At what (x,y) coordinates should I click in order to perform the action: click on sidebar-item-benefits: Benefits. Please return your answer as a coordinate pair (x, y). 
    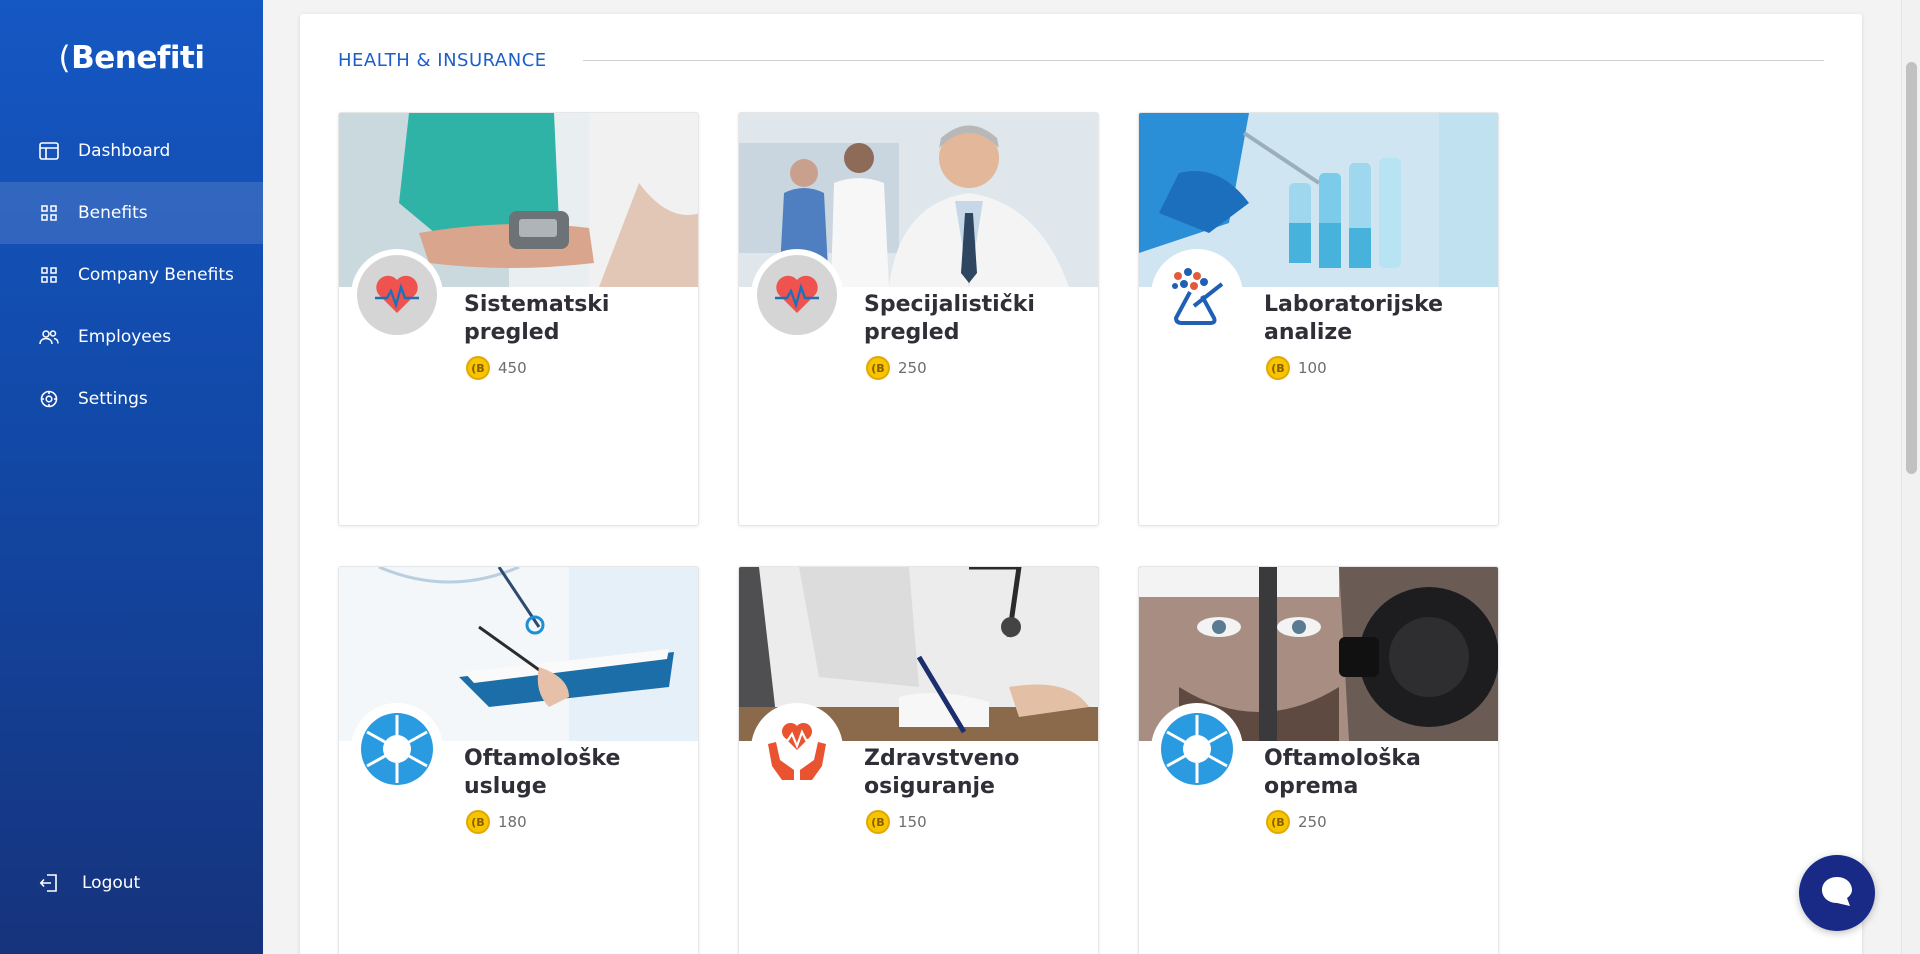
    Looking at the image, I should click on (131, 213).